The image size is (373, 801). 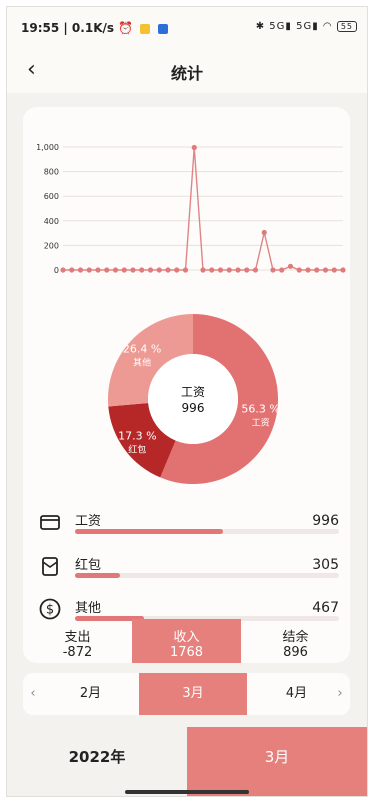 I want to click on slice-percent-label: 26.4 %, so click(x=142, y=348).